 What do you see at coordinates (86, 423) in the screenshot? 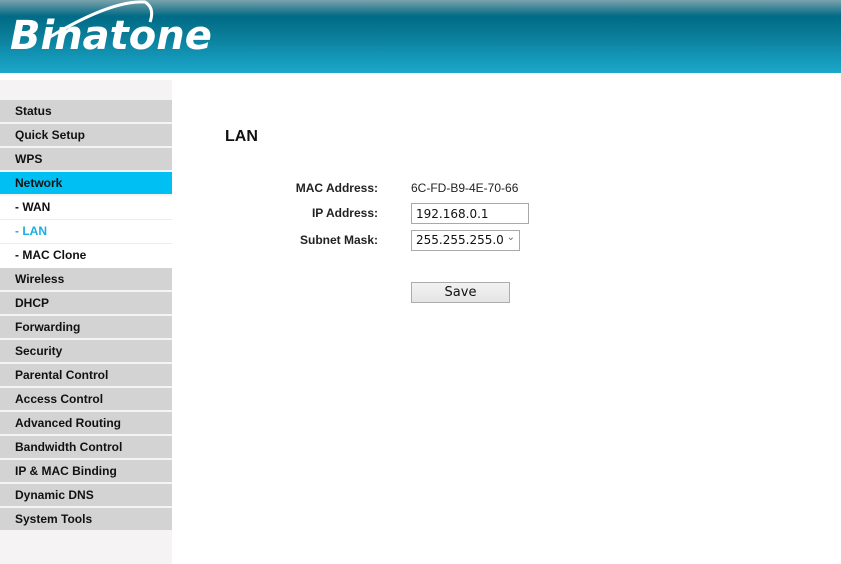
I see `sidebar-item-advanced-routing: Advanced Routing` at bounding box center [86, 423].